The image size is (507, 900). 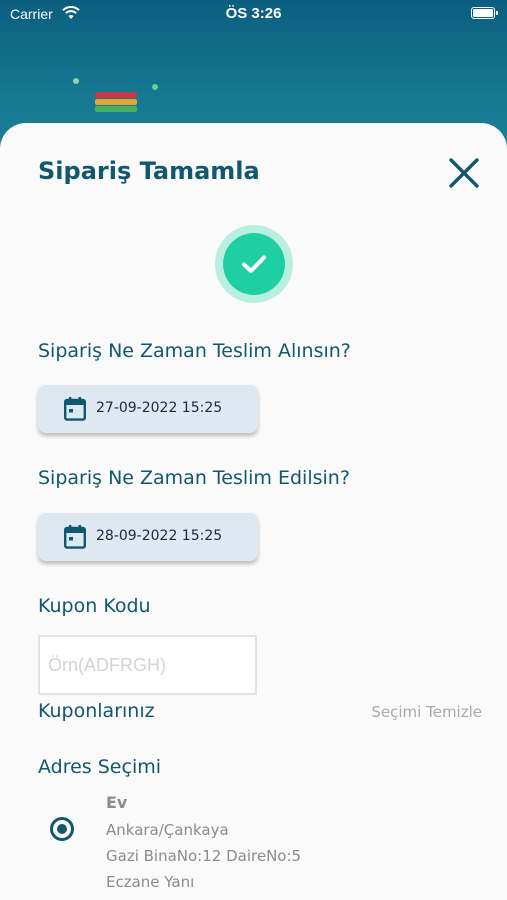 I want to click on status-bar: Carrier ÖS 3:26, so click(x=253, y=14).